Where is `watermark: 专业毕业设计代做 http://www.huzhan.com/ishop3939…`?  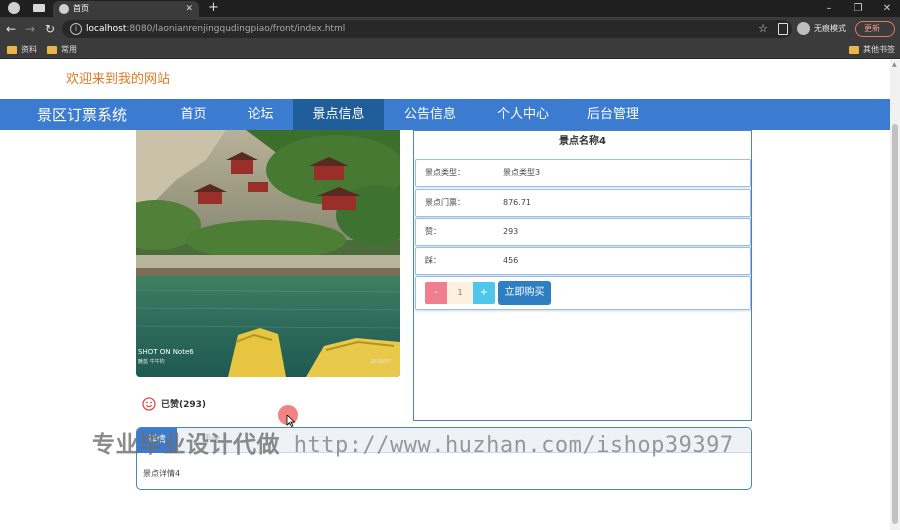
watermark: 专业毕业设计代做 http://www.huzhan.com/ishop3939… is located at coordinates (413, 445).